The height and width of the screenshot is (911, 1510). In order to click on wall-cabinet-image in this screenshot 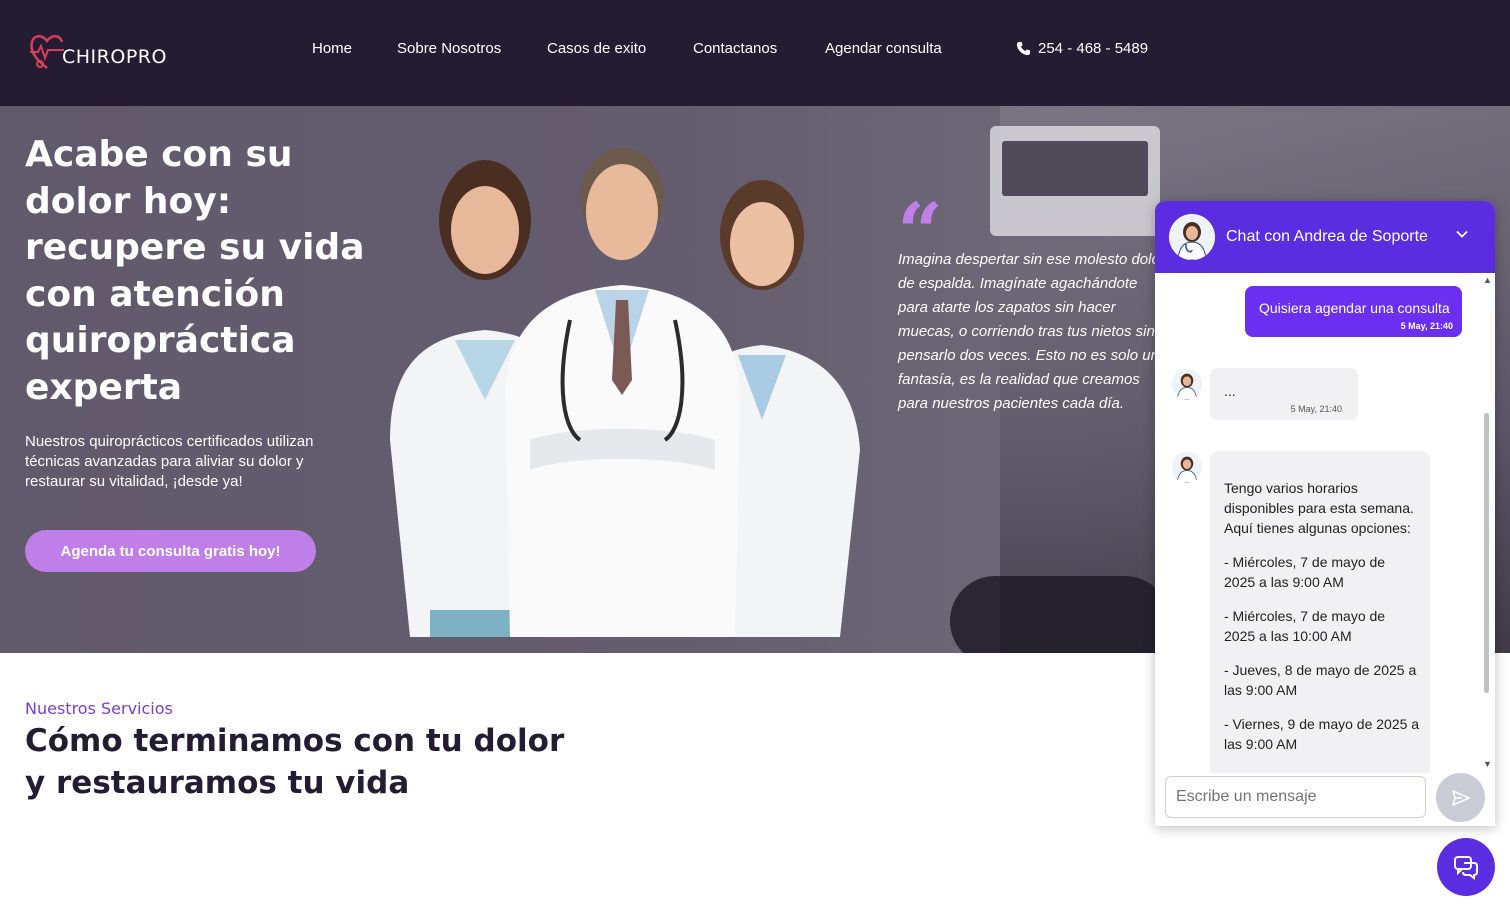, I will do `click(1075, 181)`.